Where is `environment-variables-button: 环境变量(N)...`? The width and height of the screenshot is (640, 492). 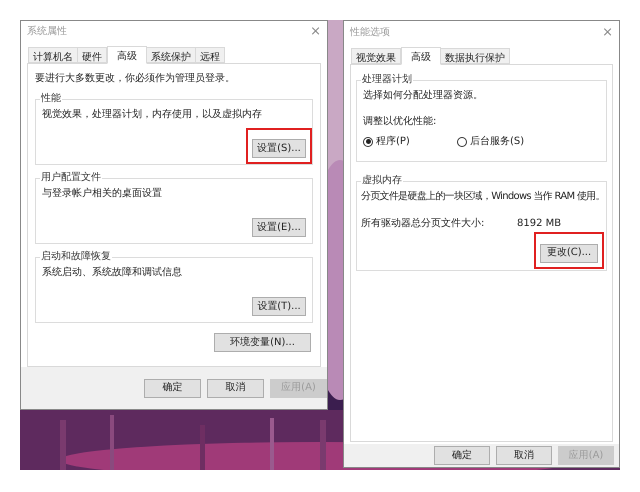 environment-variables-button: 环境变量(N)... is located at coordinates (262, 342).